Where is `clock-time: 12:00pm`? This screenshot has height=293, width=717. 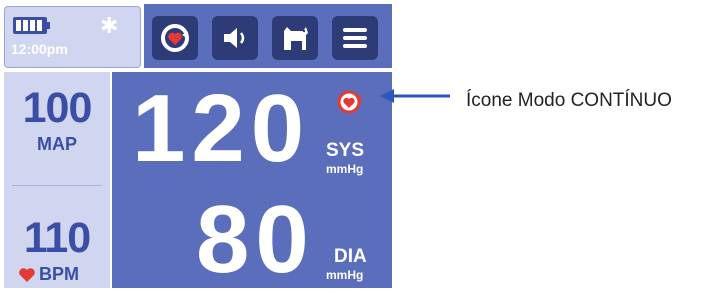 clock-time: 12:00pm is located at coordinates (39, 49).